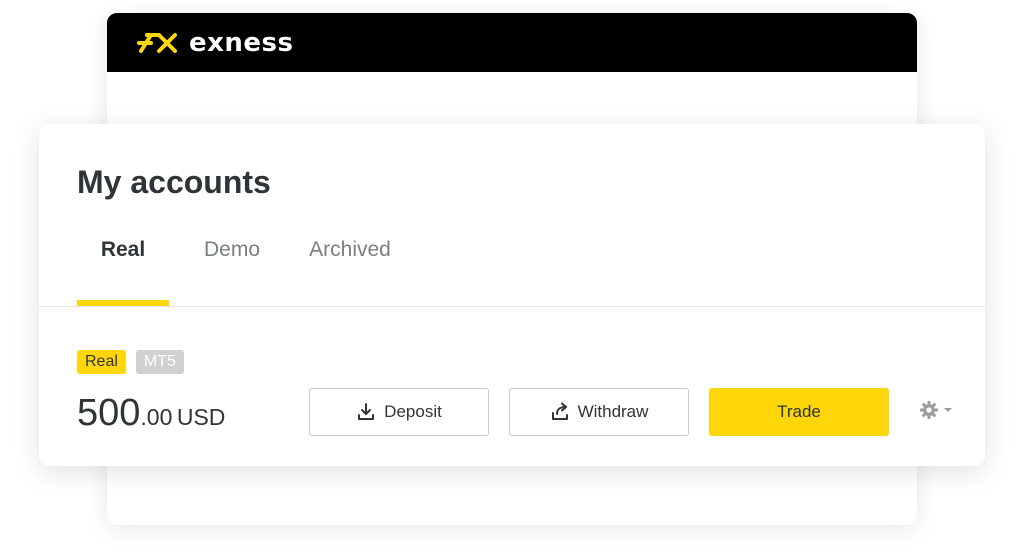  I want to click on exness-logo: exness, so click(215, 43).